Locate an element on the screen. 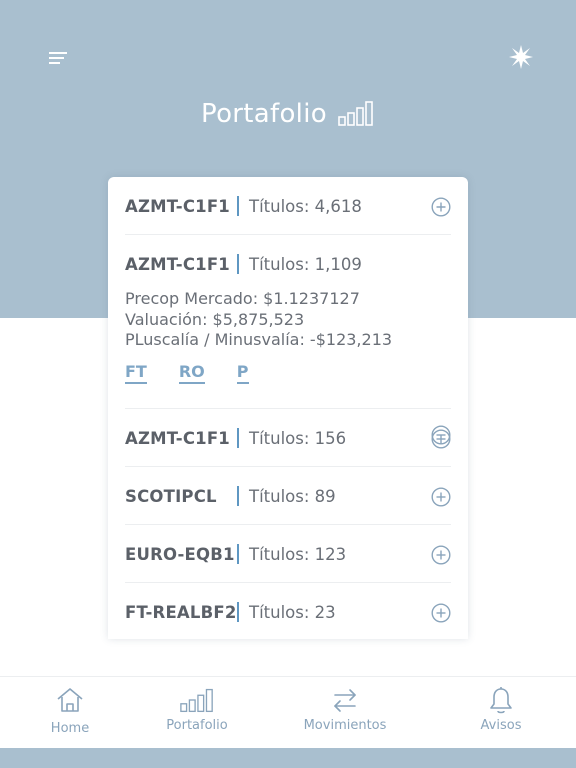  page-title-wrap: Portafolio is located at coordinates (288, 114).